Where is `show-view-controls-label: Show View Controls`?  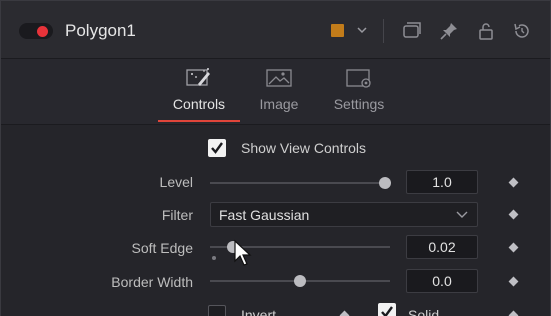
show-view-controls-label: Show View Controls is located at coordinates (304, 148).